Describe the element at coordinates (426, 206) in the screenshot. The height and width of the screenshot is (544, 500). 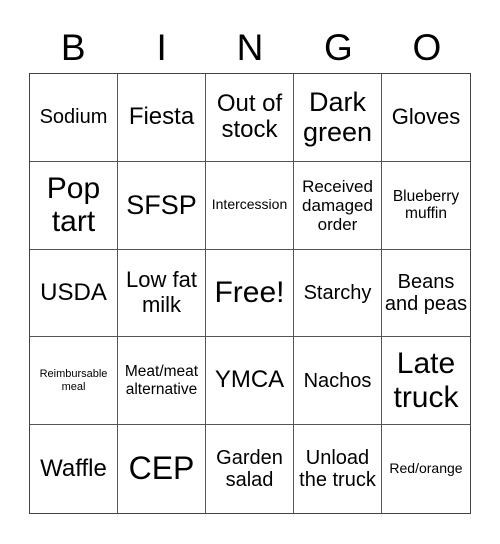
I see `bingo-cell: Blueberry muffin` at that location.